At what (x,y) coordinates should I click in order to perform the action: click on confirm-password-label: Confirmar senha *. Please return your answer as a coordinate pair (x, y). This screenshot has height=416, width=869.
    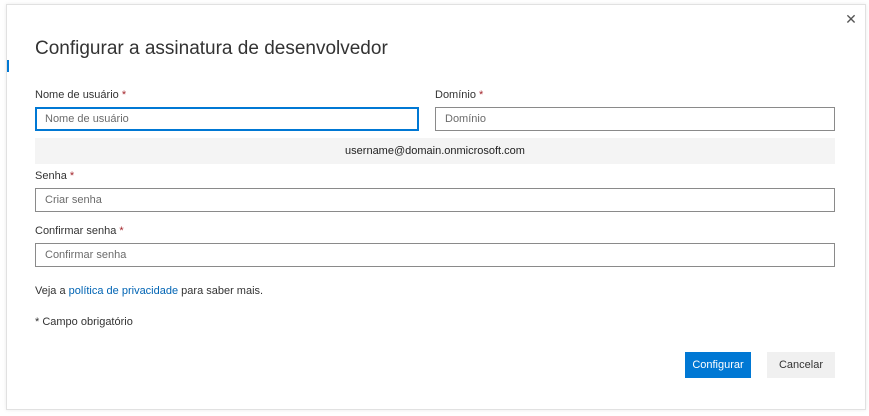
    Looking at the image, I should click on (79, 231).